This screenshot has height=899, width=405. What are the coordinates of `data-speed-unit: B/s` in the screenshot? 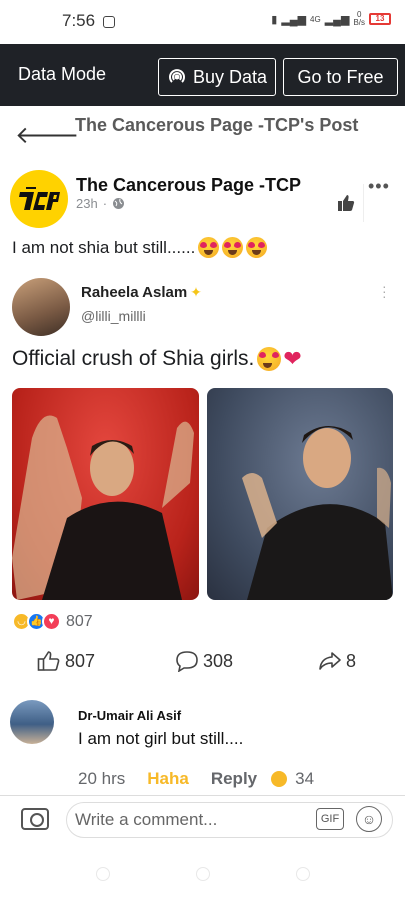 It's located at (359, 22).